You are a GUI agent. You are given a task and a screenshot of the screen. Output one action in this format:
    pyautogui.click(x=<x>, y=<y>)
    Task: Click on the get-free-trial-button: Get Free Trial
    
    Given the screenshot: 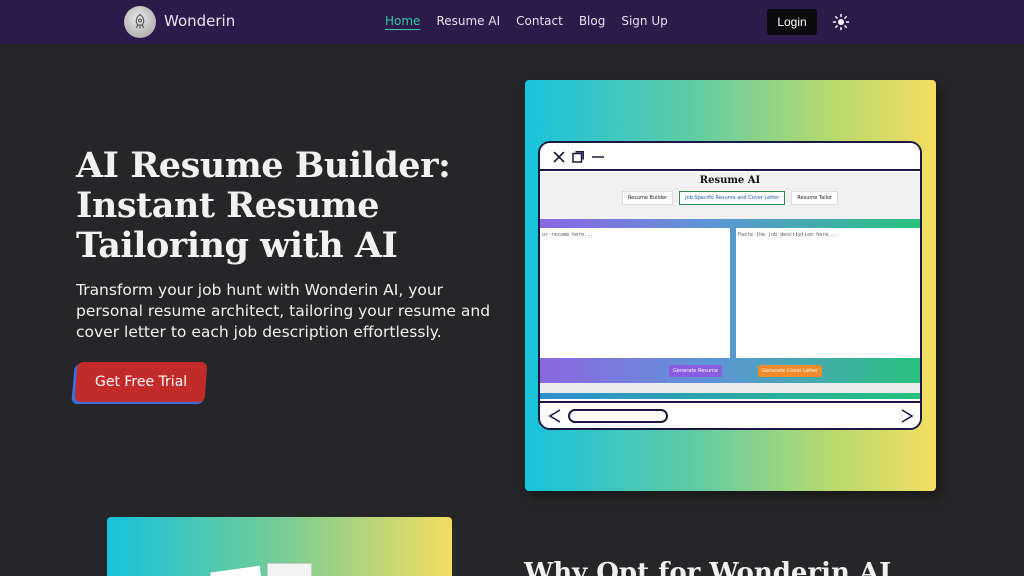 What is the action you would take?
    pyautogui.click(x=141, y=382)
    